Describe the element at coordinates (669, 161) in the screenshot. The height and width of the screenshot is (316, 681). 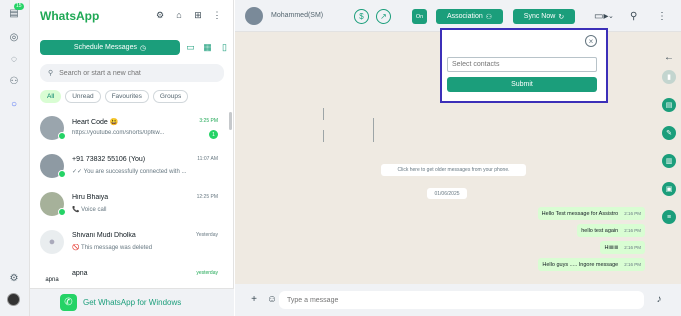
I see `columns-icon: ▥` at that location.